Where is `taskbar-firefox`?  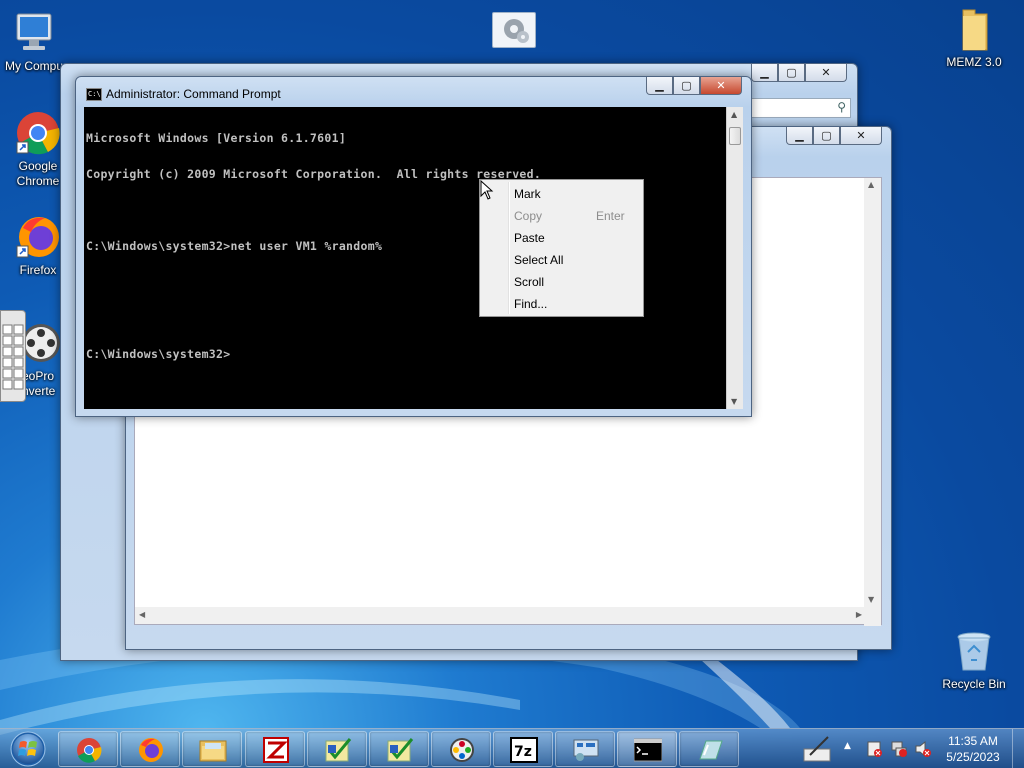 taskbar-firefox is located at coordinates (150, 749).